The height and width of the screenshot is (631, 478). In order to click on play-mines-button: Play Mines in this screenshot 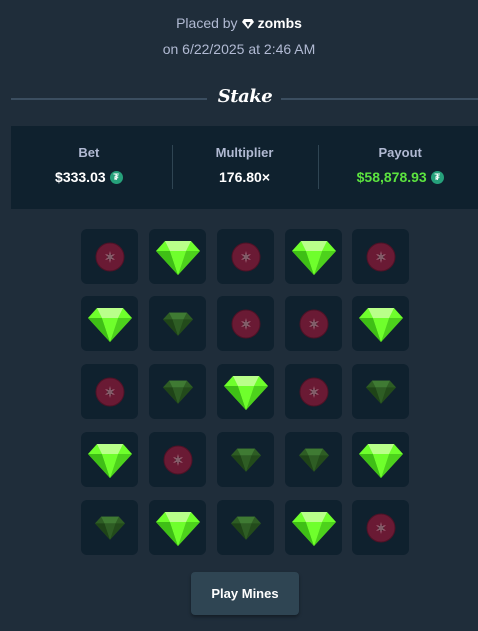, I will do `click(245, 593)`.